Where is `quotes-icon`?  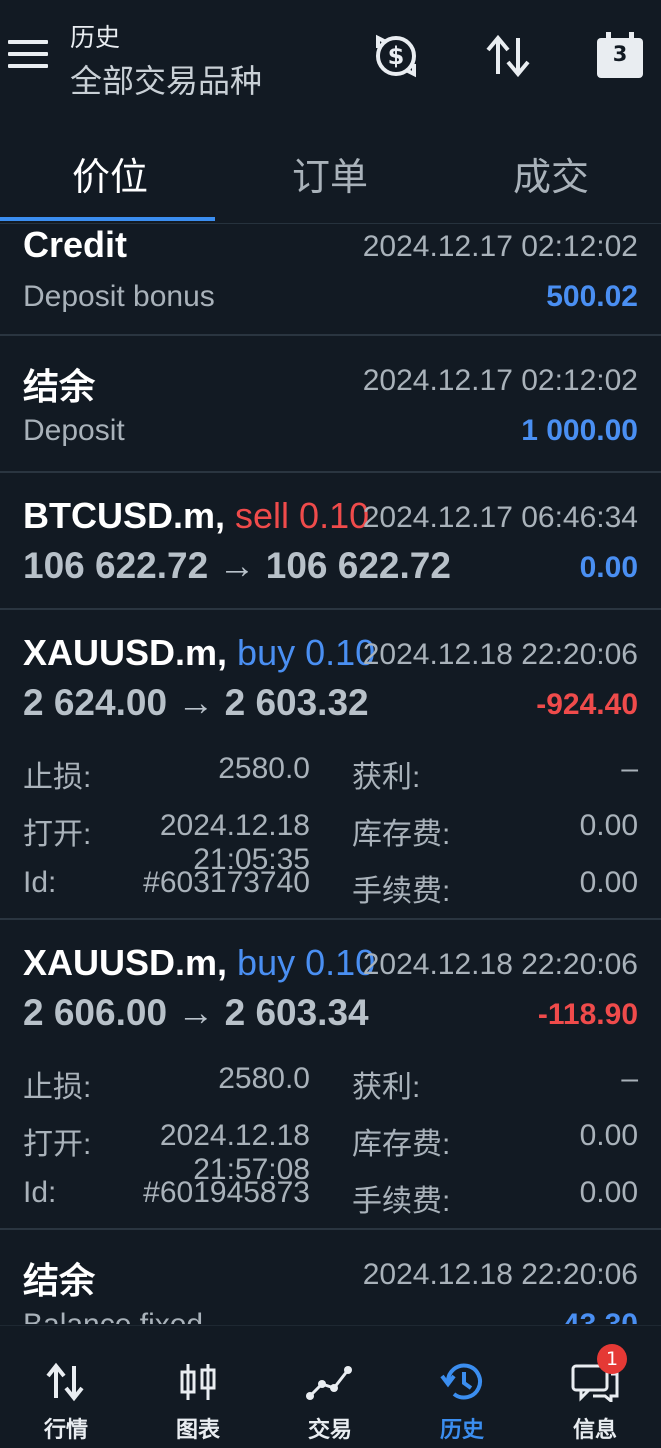 quotes-icon is located at coordinates (65, 1382).